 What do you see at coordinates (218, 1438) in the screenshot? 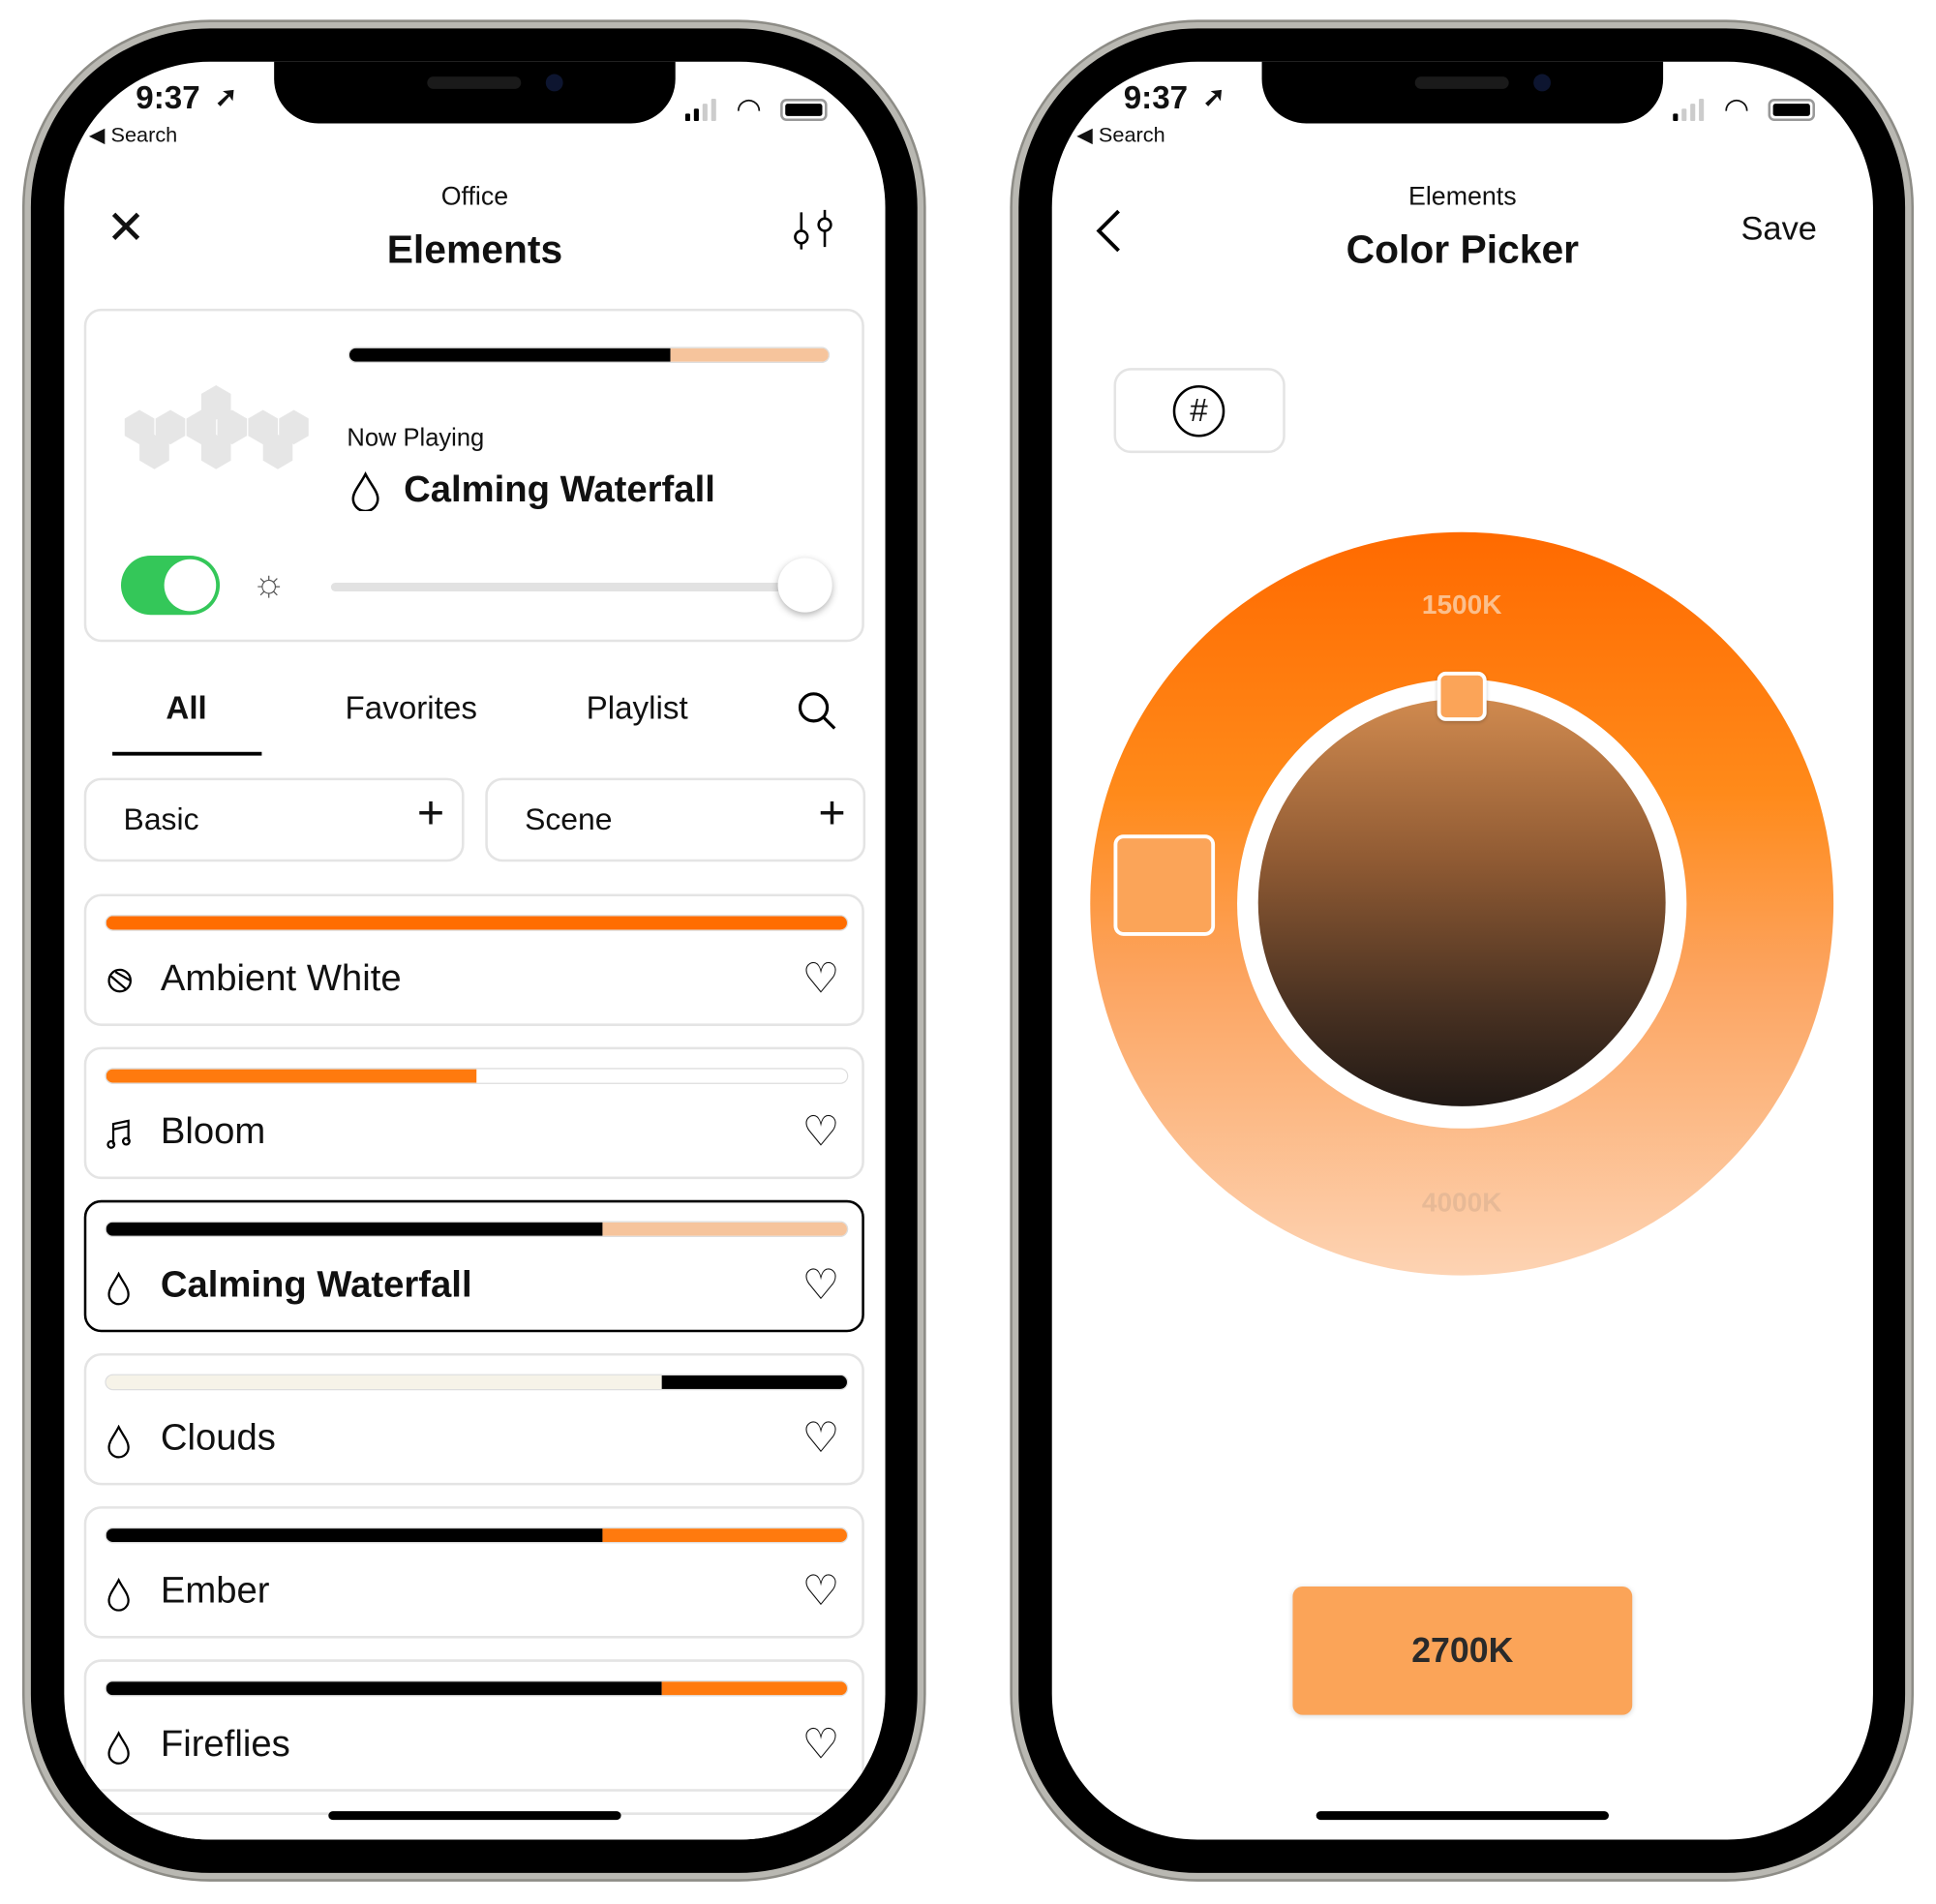
I see `scene-name: Clouds` at bounding box center [218, 1438].